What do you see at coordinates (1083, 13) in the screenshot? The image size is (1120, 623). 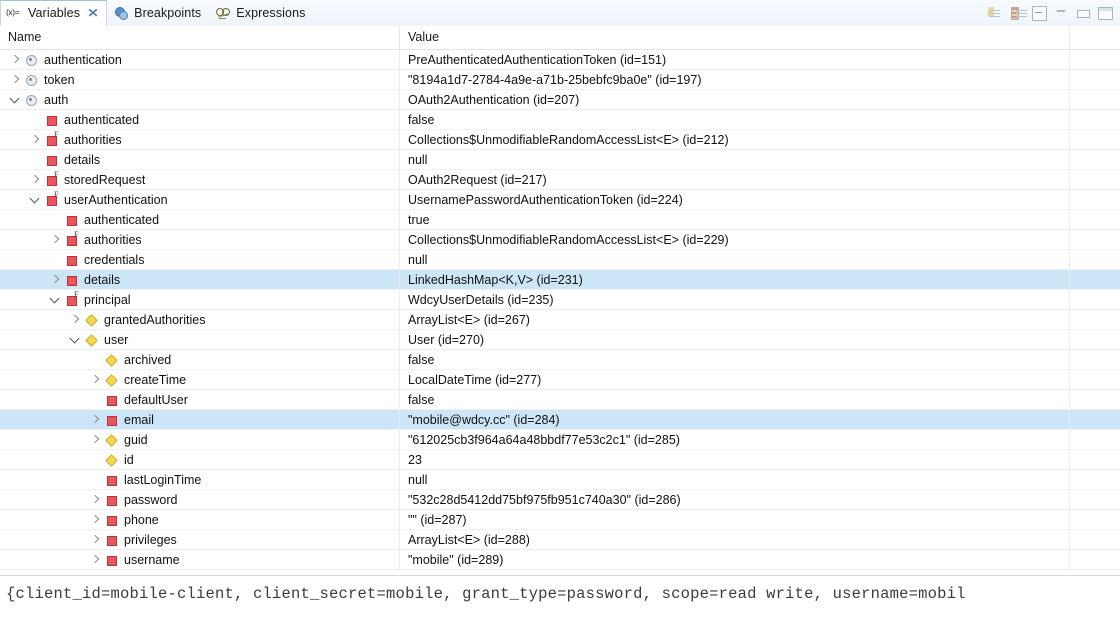 I see `minimize-icon` at bounding box center [1083, 13].